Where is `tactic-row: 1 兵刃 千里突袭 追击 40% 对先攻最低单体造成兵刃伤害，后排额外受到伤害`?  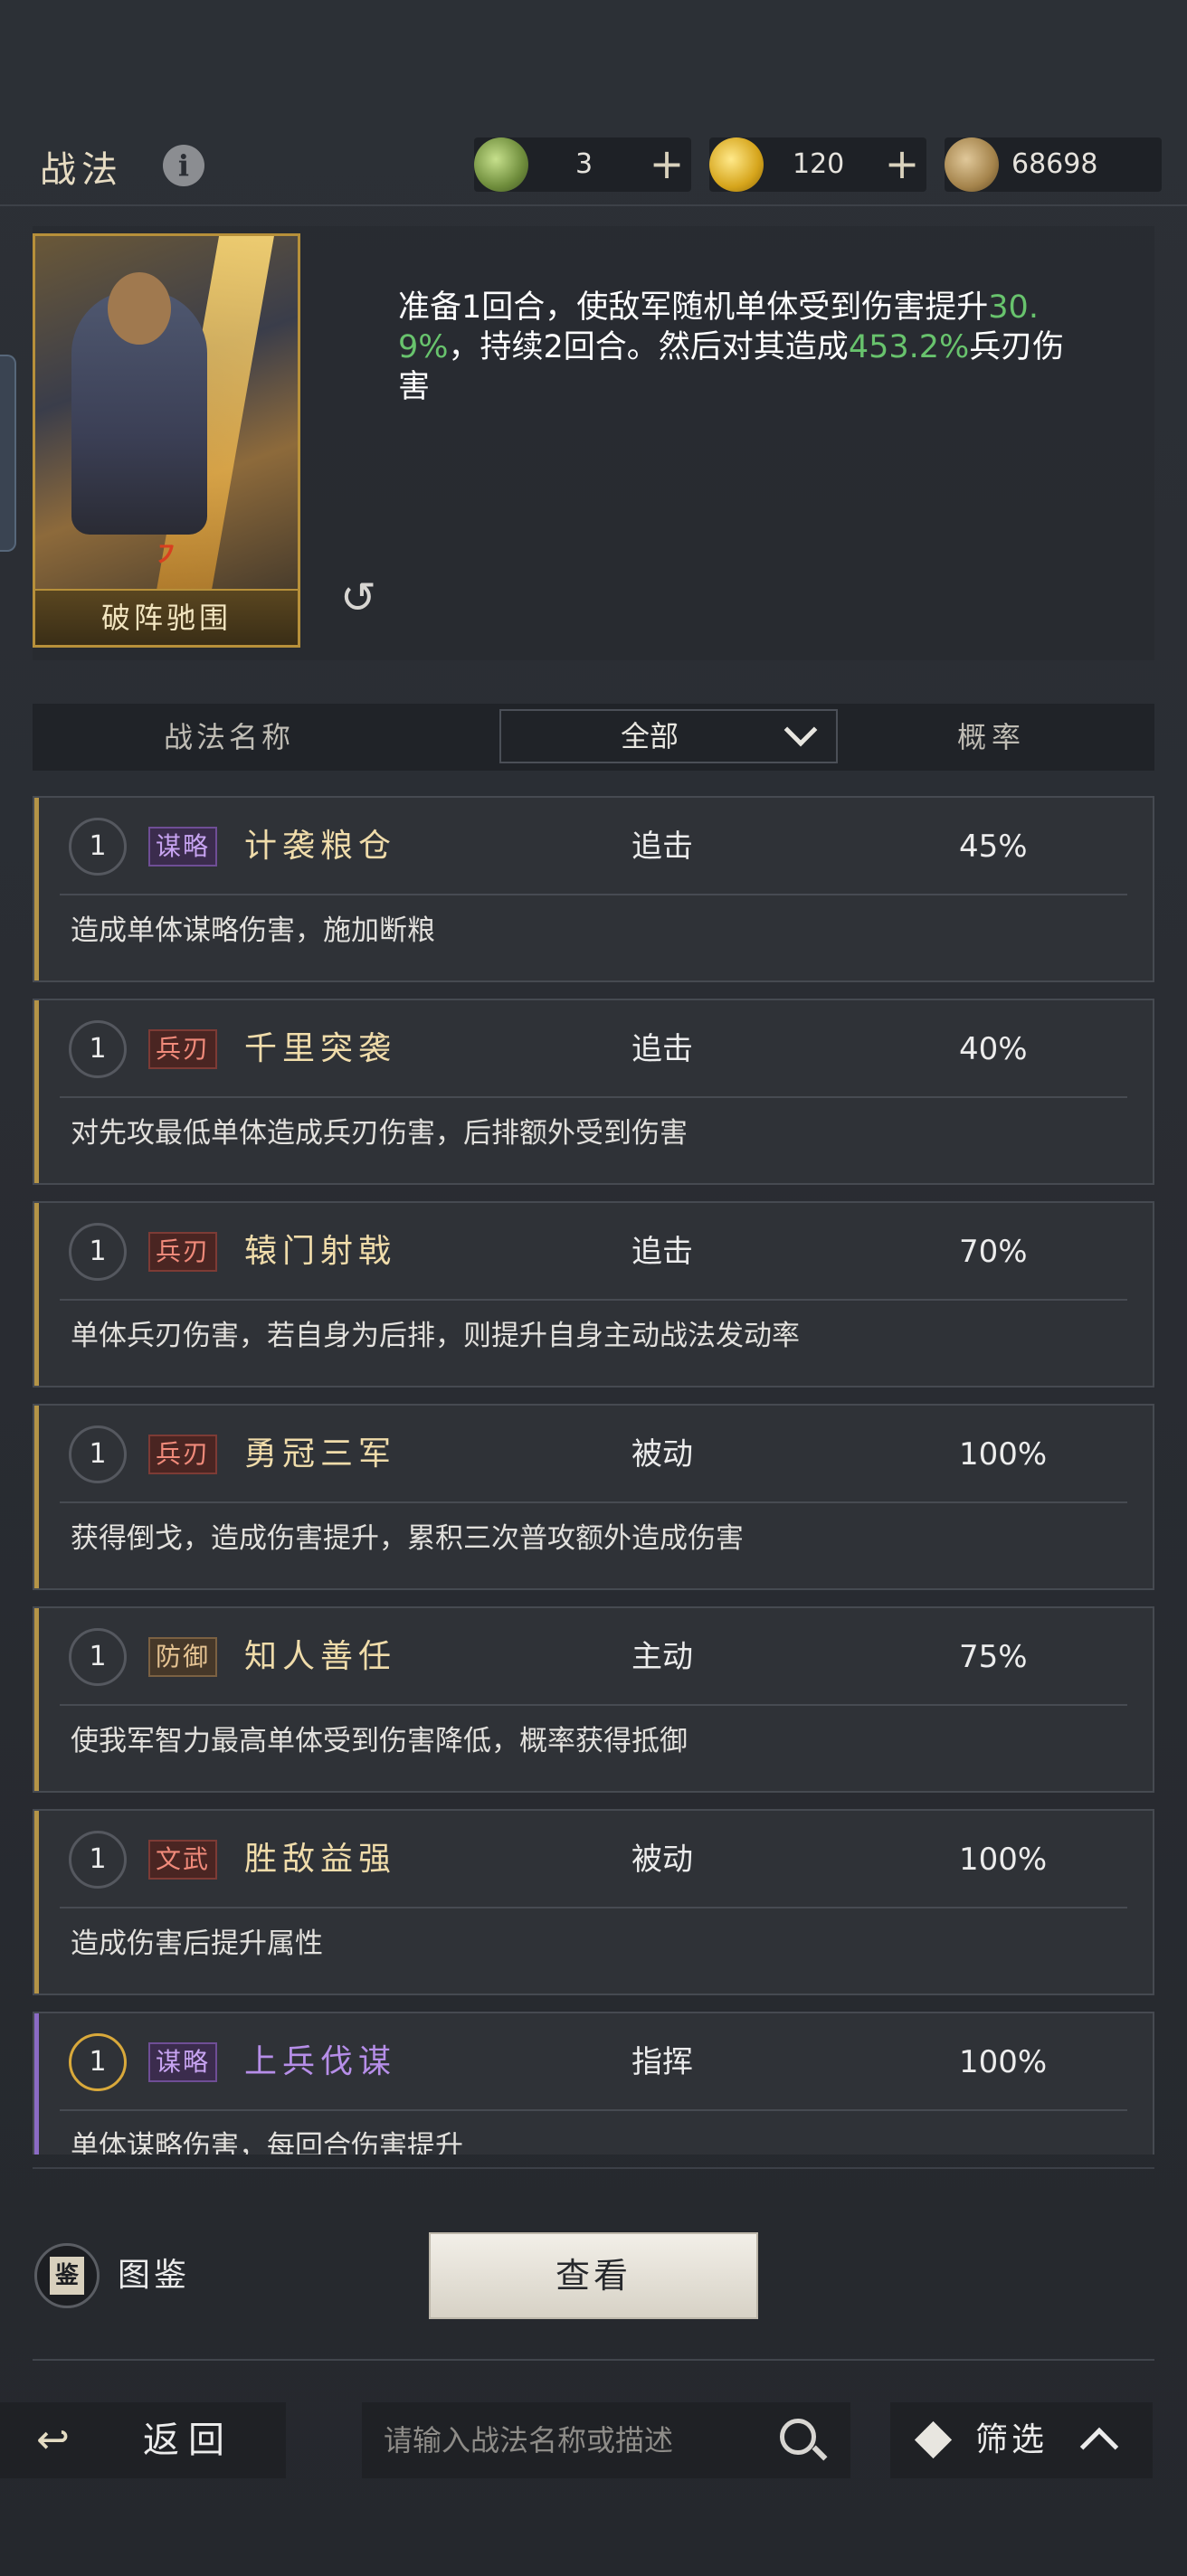
tactic-row: 1 兵刃 千里突袭 追击 40% 对先攻最低单体造成兵刃伤害，后排额外受到伤害 is located at coordinates (593, 1092).